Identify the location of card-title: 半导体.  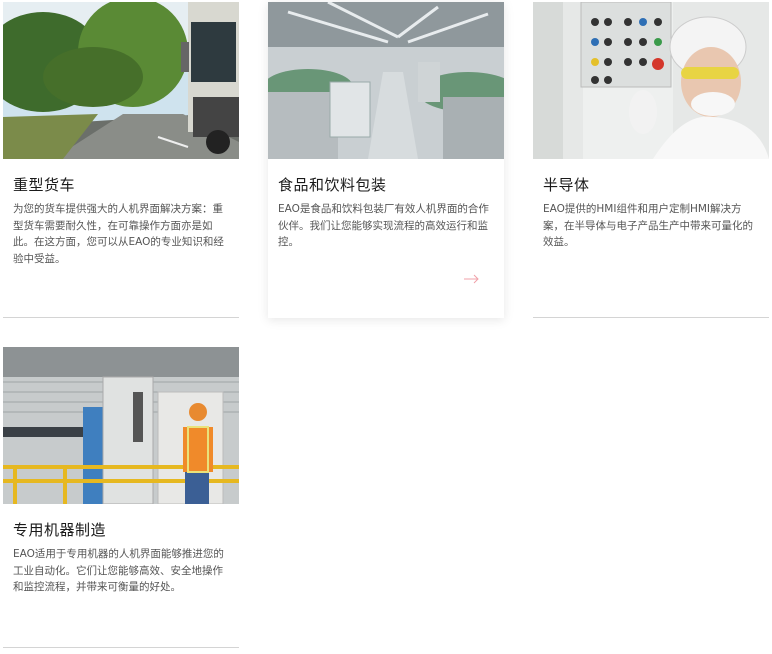
(566, 185).